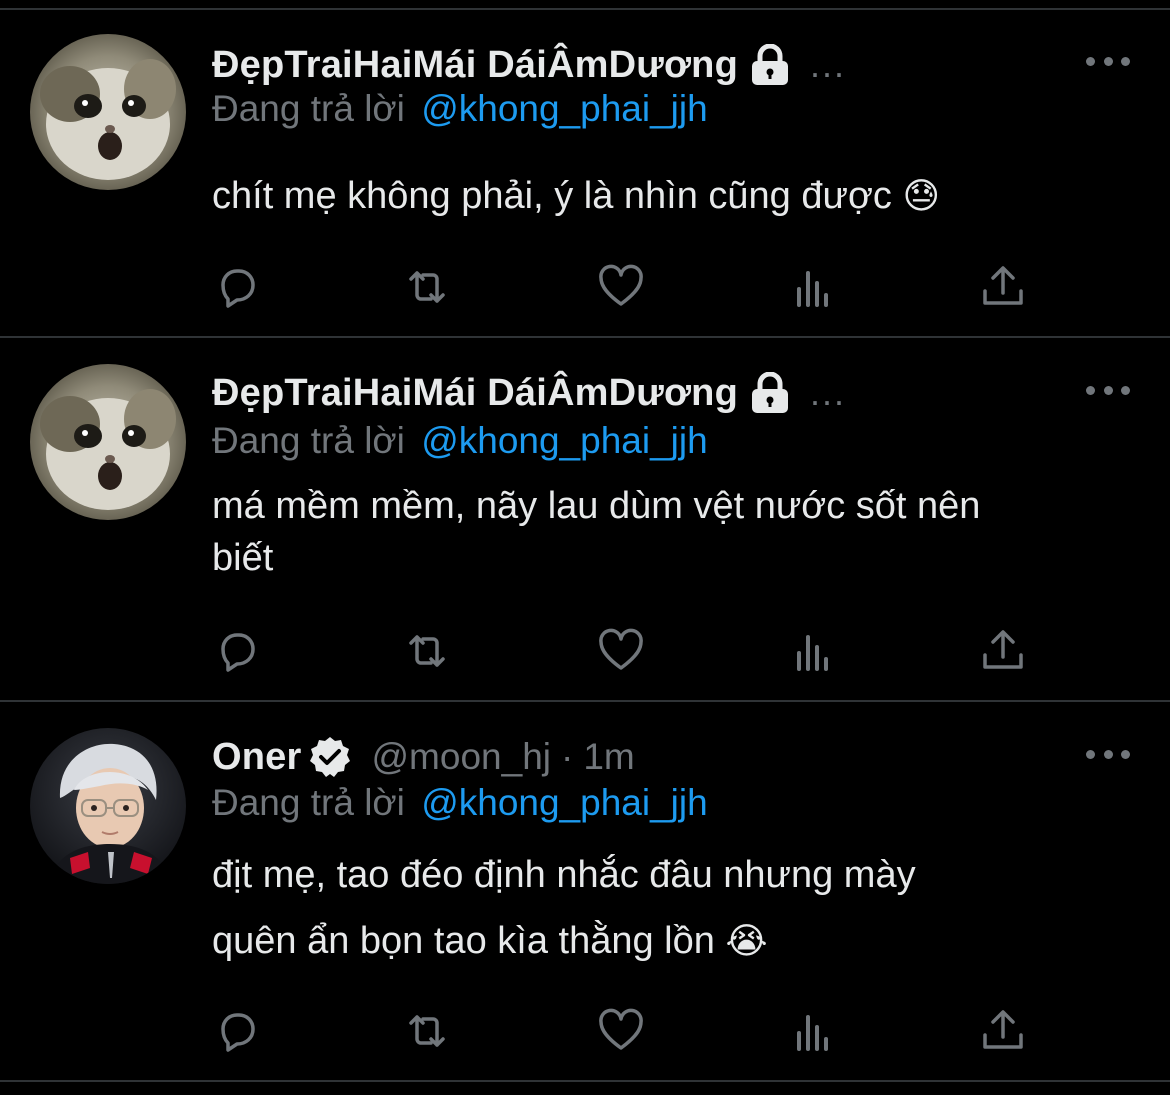 The width and height of the screenshot is (1170, 1095). What do you see at coordinates (552, 196) in the screenshot?
I see `tweet-text-body: chít mẹ không phải, ý là nhìn cũng được` at bounding box center [552, 196].